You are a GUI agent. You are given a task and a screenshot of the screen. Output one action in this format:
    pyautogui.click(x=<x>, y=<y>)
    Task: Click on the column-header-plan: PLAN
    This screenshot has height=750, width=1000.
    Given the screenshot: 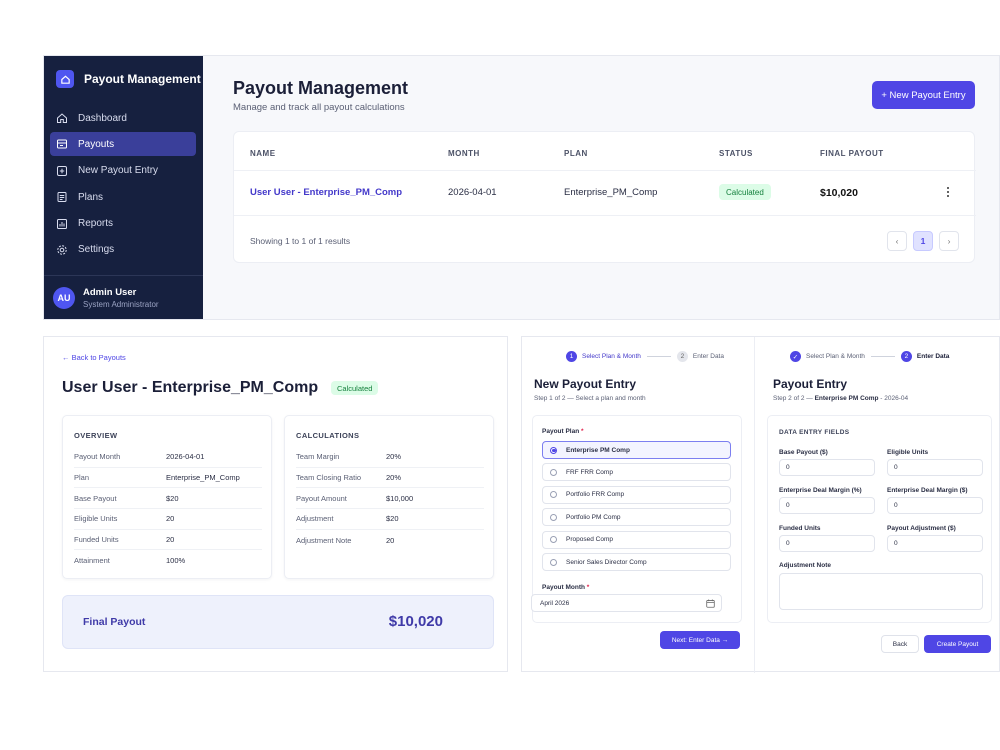 What is the action you would take?
    pyautogui.click(x=576, y=153)
    